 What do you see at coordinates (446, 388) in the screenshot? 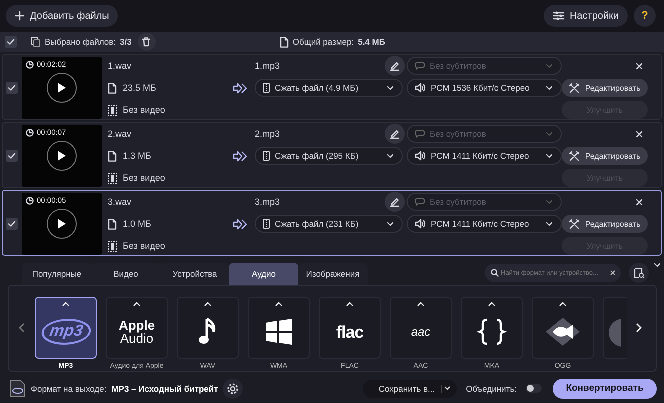
I see `divider-chevron-icon` at bounding box center [446, 388].